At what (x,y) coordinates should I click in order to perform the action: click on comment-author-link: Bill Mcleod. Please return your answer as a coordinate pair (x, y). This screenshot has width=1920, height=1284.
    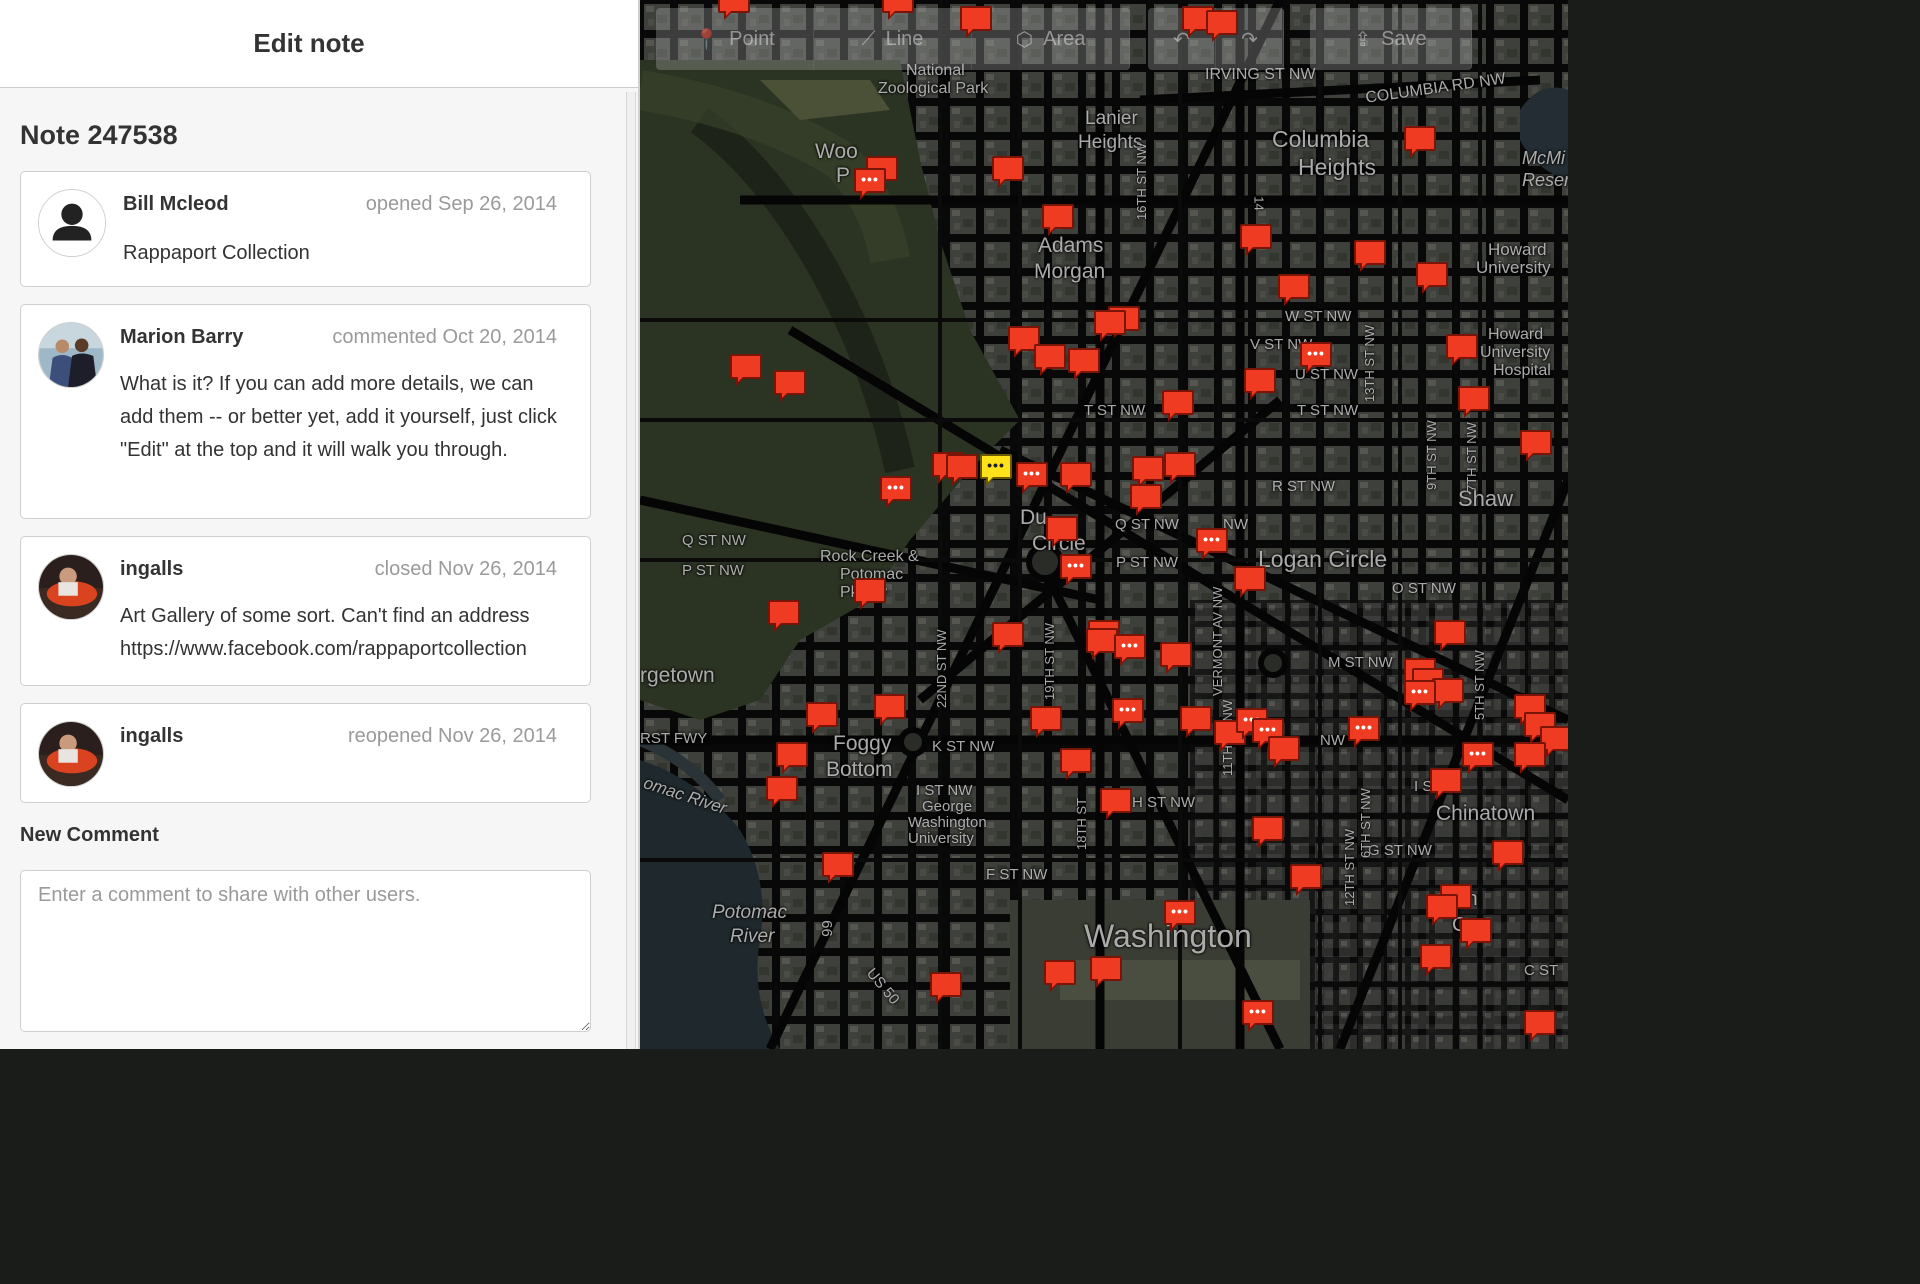
    Looking at the image, I should click on (176, 204).